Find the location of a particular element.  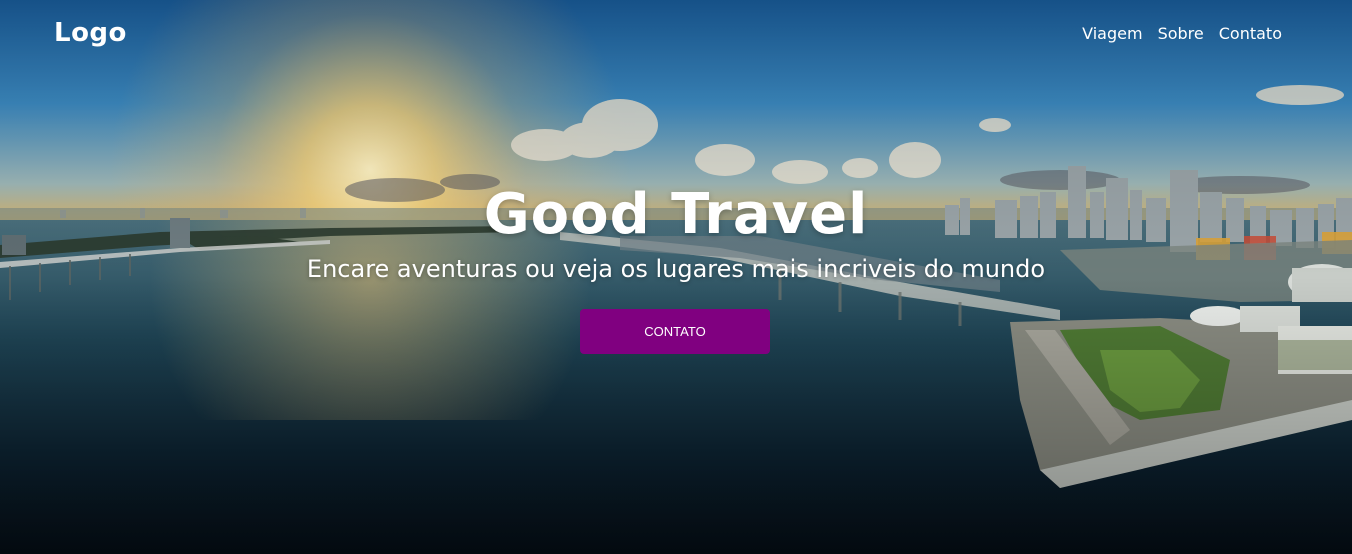

logo: Logo is located at coordinates (90, 33).